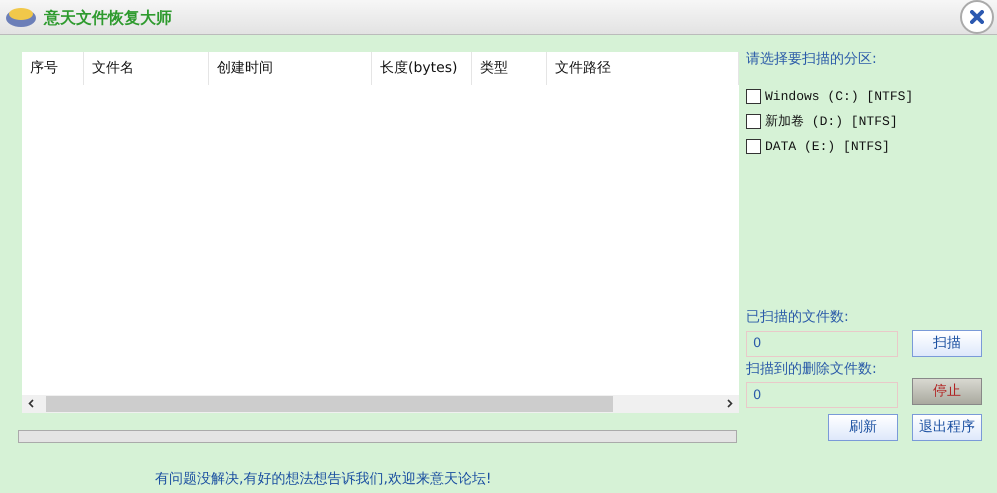 This screenshot has height=493, width=997. Describe the element at coordinates (146, 68) in the screenshot. I see `column-header: 文件名` at that location.